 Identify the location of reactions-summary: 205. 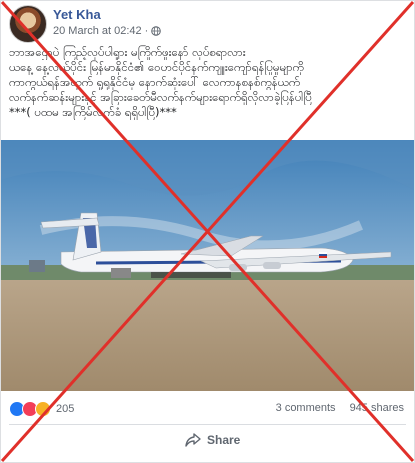
(41, 409).